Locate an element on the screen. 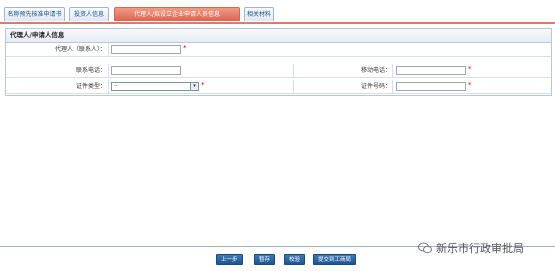 The image size is (555, 271). tab-bar: 名称预先核准申请书 投资人信息 代理人/拟设立企业申请人员信息 相关材料 is located at coordinates (277, 12).